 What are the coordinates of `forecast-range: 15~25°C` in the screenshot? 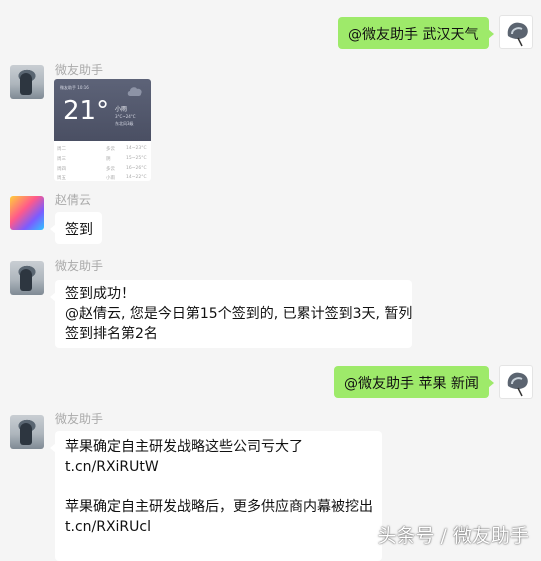 It's located at (136, 158).